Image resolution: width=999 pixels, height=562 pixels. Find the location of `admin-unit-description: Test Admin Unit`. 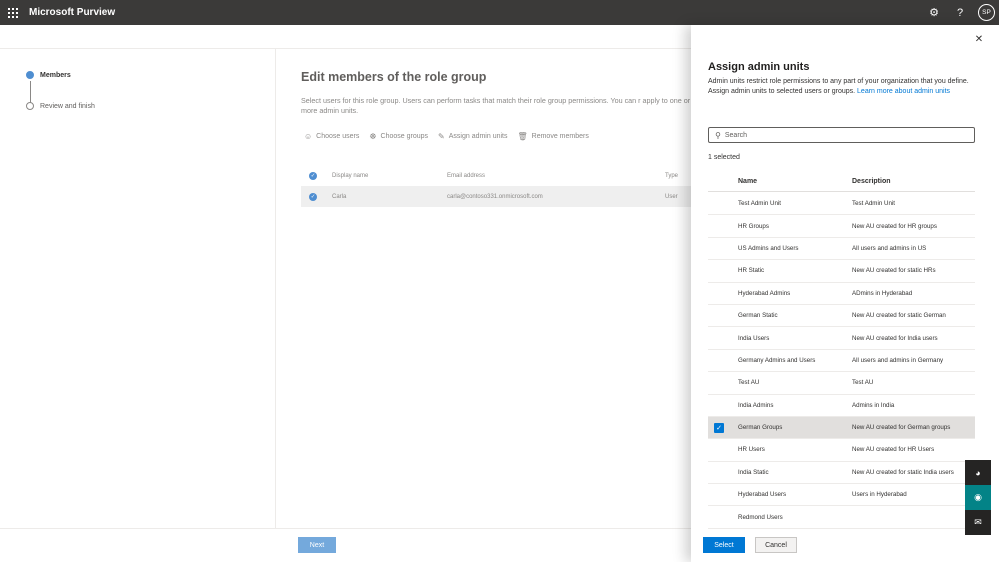

admin-unit-description: Test Admin Unit is located at coordinates (873, 204).